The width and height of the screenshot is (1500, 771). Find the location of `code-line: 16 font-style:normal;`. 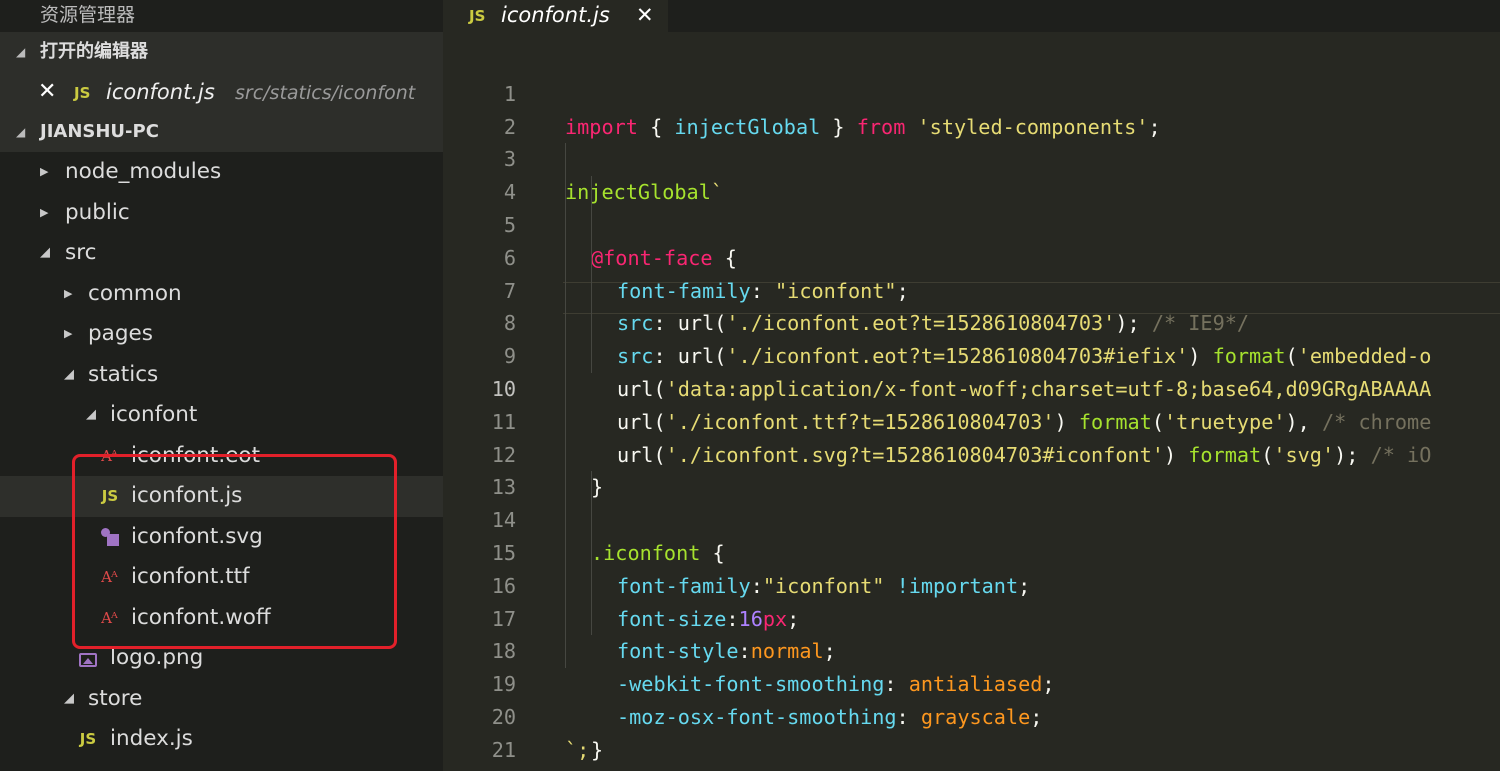

code-line: 16 font-style:normal; is located at coordinates (971, 599).